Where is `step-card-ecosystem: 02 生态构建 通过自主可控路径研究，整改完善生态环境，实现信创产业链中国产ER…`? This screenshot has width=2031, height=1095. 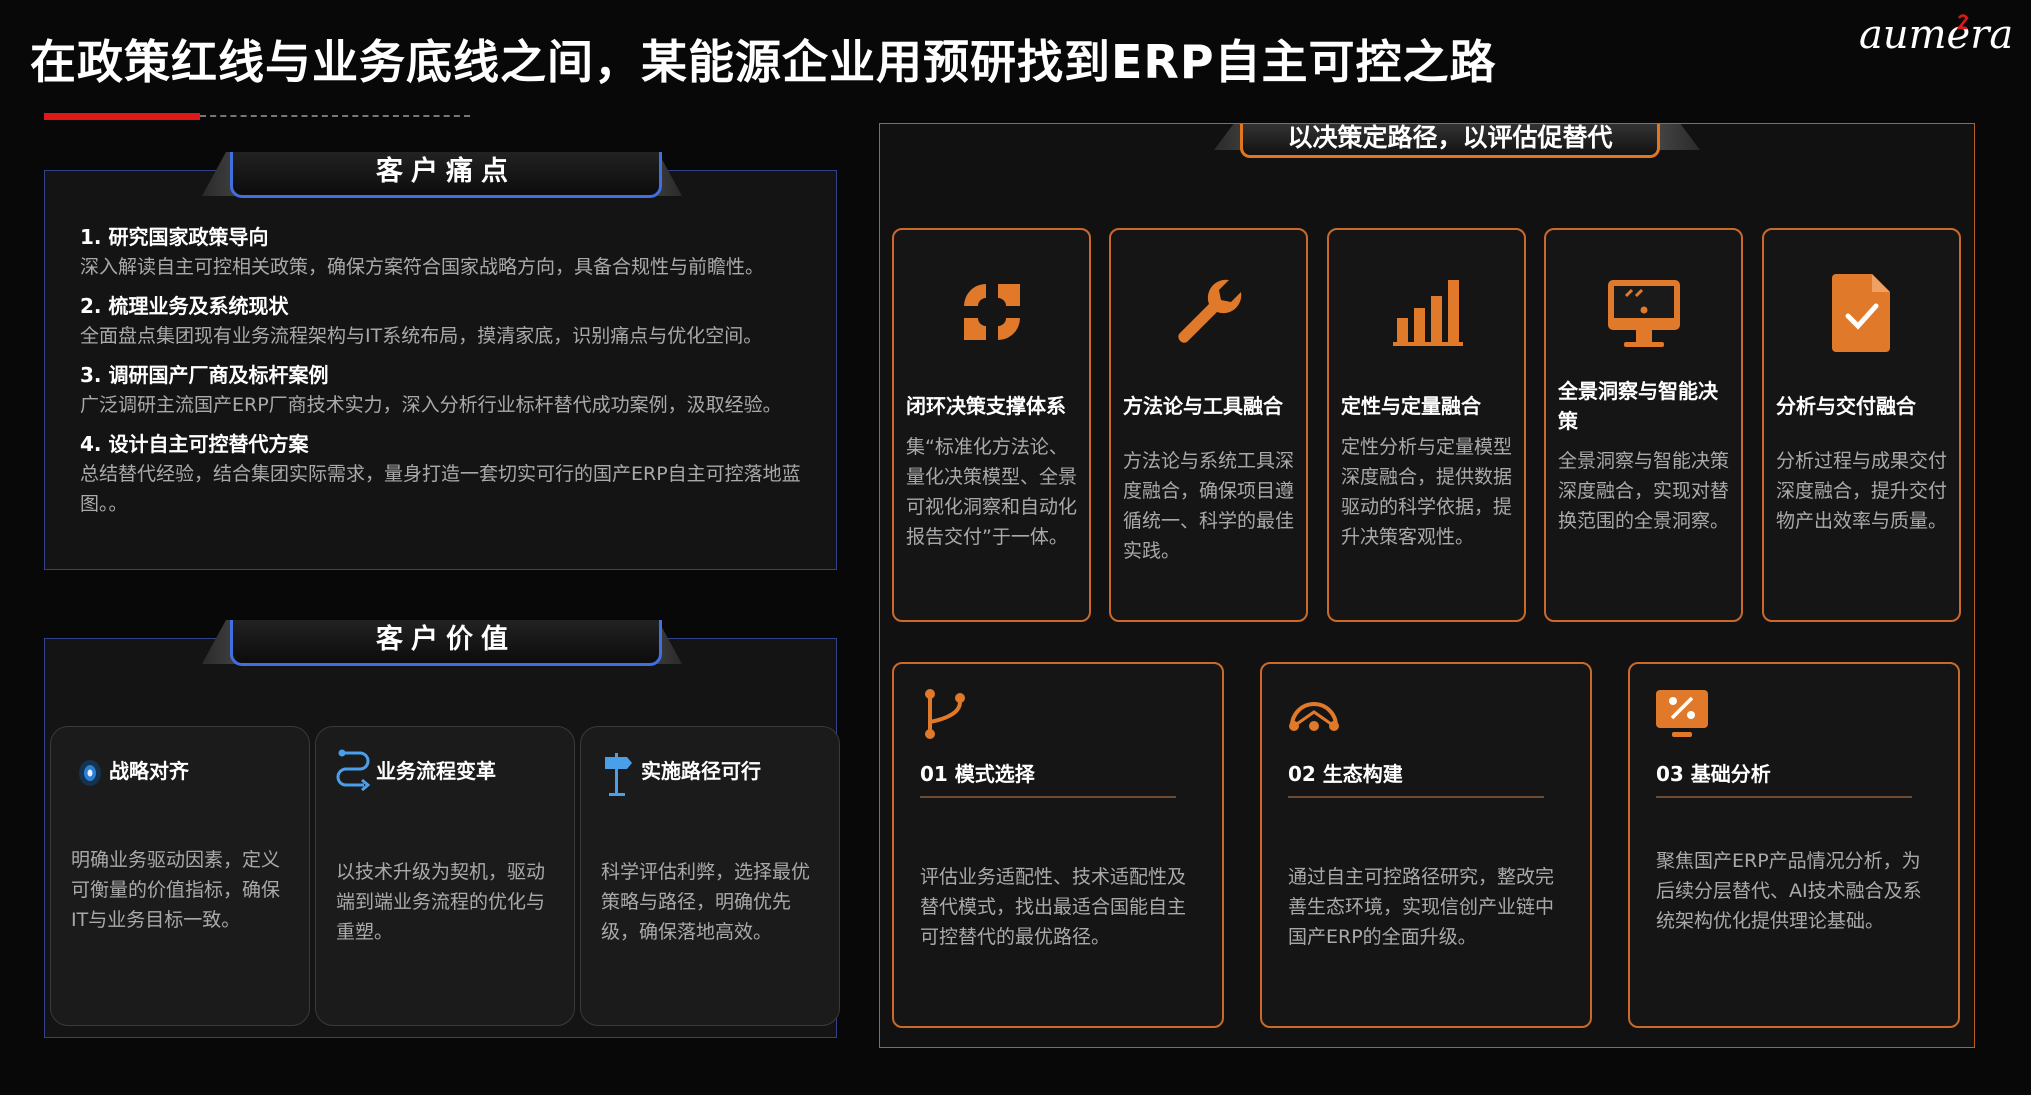
step-card-ecosystem: 02 生态构建 通过自主可控路径研究，整改完善生态环境，实现信创产业链中国产ER… is located at coordinates (1426, 845).